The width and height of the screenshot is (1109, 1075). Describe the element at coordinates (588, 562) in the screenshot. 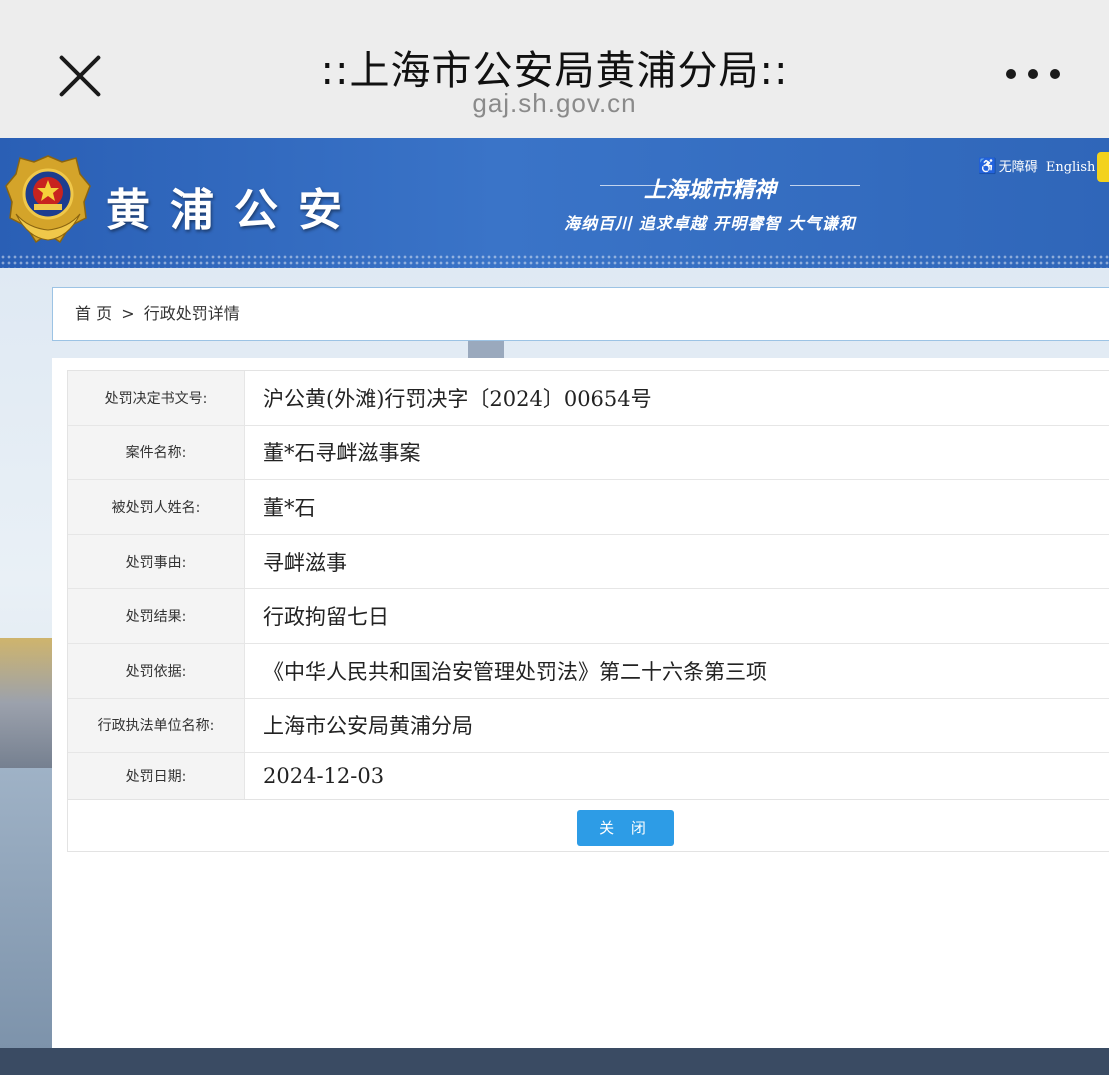

I see `table-row: 处罚事由: 寻衅滋事` at that location.